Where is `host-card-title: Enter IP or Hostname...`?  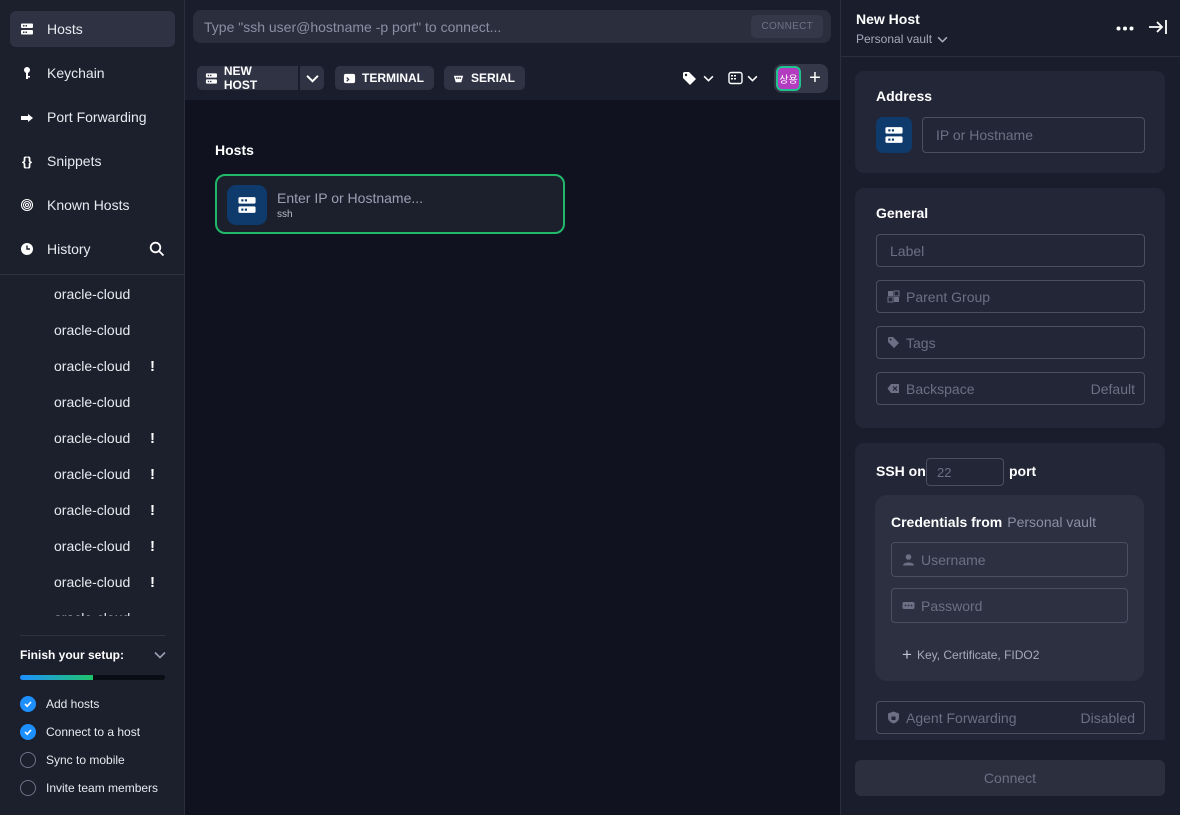 host-card-title: Enter IP or Hostname... is located at coordinates (350, 198).